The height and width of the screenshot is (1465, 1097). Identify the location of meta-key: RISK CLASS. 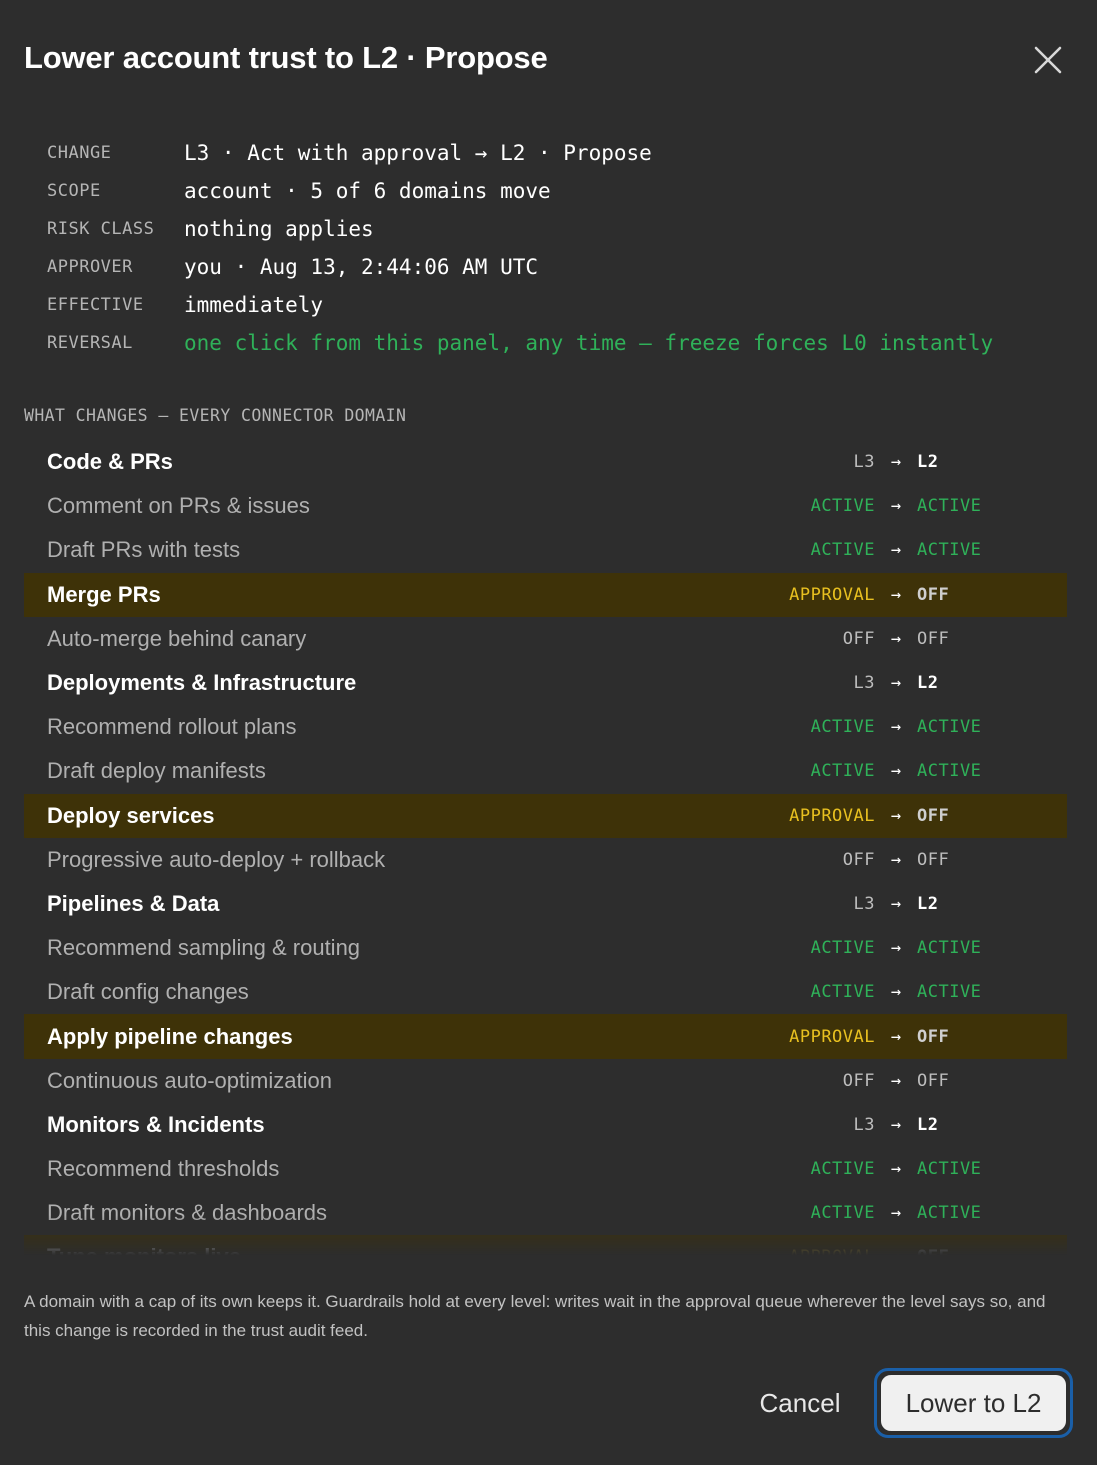
(101, 229).